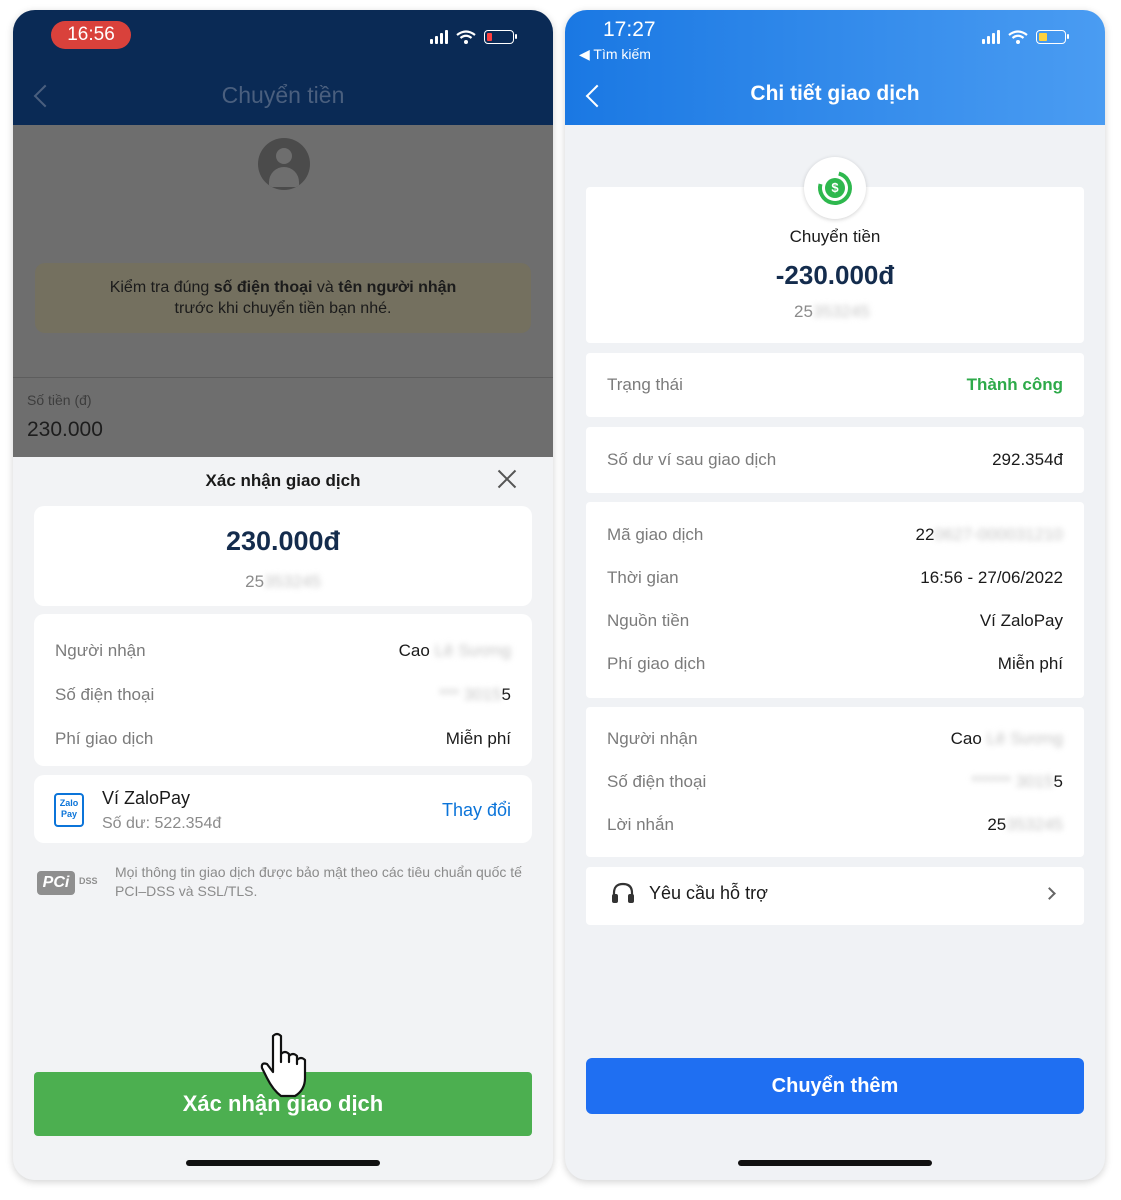 The width and height of the screenshot is (1121, 1200). I want to click on zalopay-logo: Zalo Pay, so click(69, 810).